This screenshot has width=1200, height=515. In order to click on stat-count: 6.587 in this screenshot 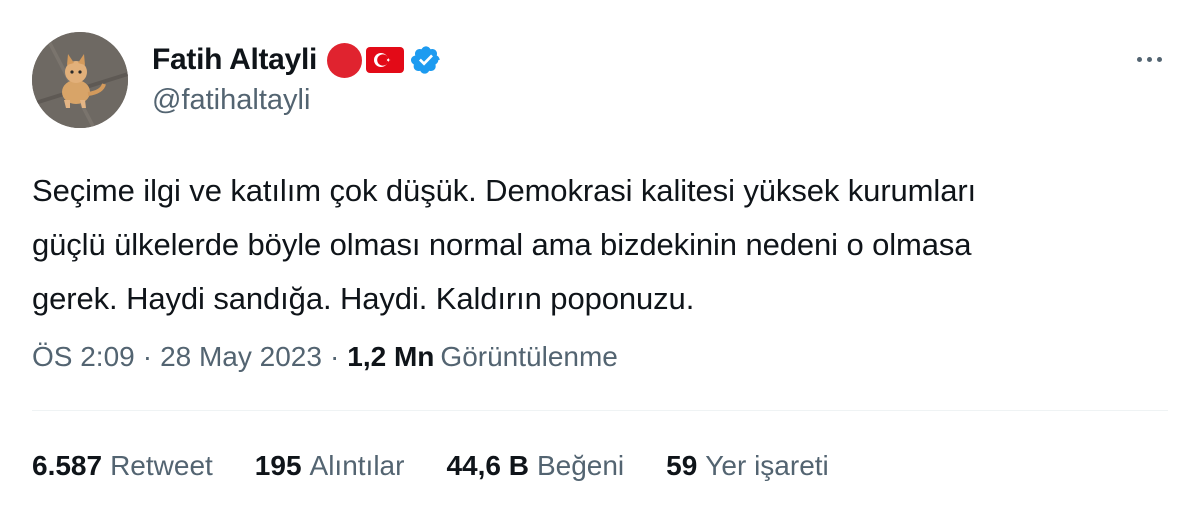, I will do `click(67, 465)`.